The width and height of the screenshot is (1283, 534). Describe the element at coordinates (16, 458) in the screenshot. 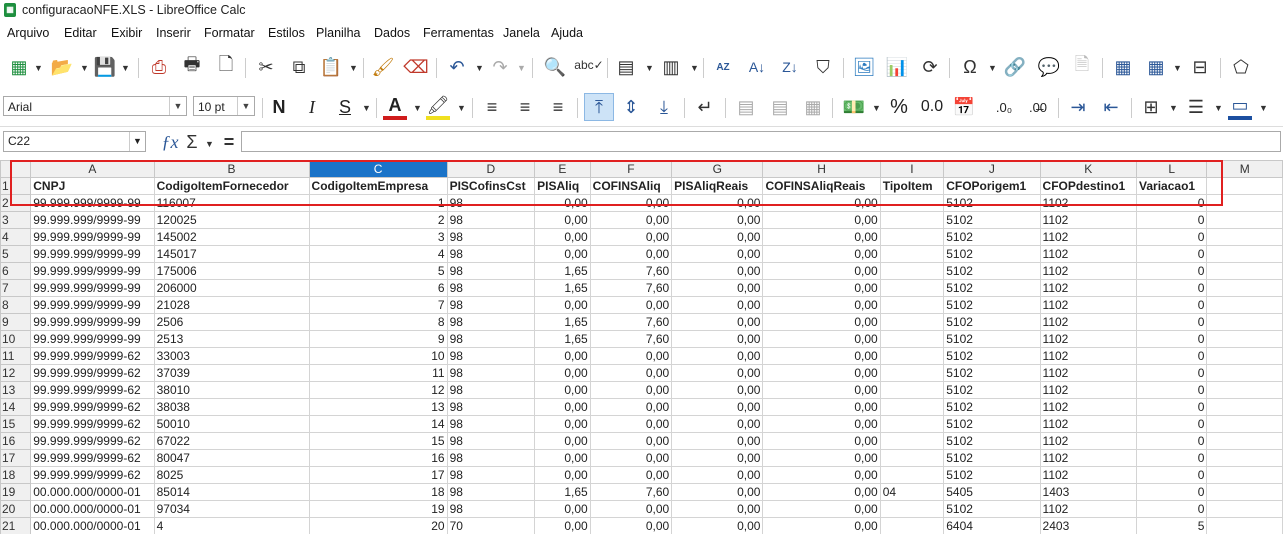

I see `row-header: 17` at that location.